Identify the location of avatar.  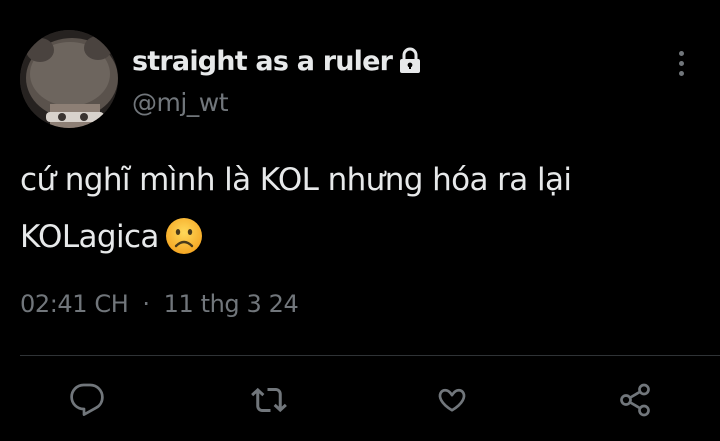
(69, 79).